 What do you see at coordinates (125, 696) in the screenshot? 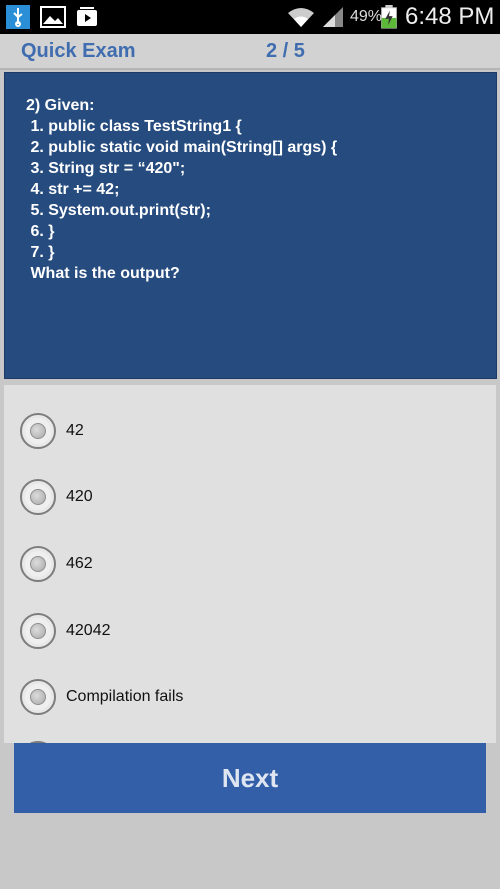
I see `option-label: Compilation fails` at bounding box center [125, 696].